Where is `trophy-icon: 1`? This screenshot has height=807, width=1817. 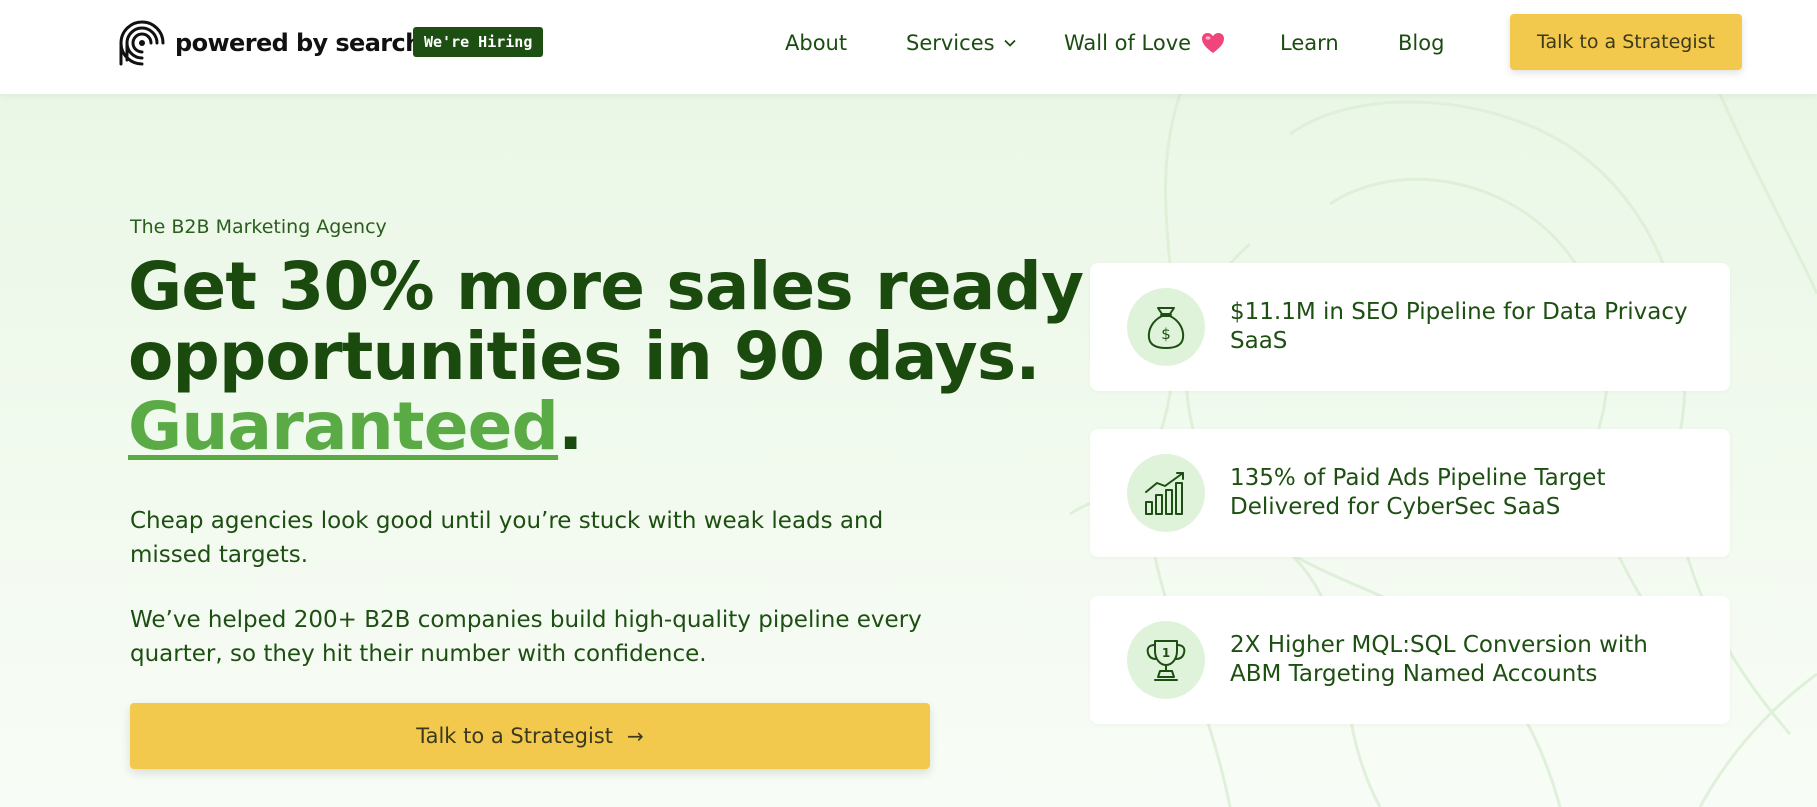 trophy-icon: 1 is located at coordinates (1166, 660).